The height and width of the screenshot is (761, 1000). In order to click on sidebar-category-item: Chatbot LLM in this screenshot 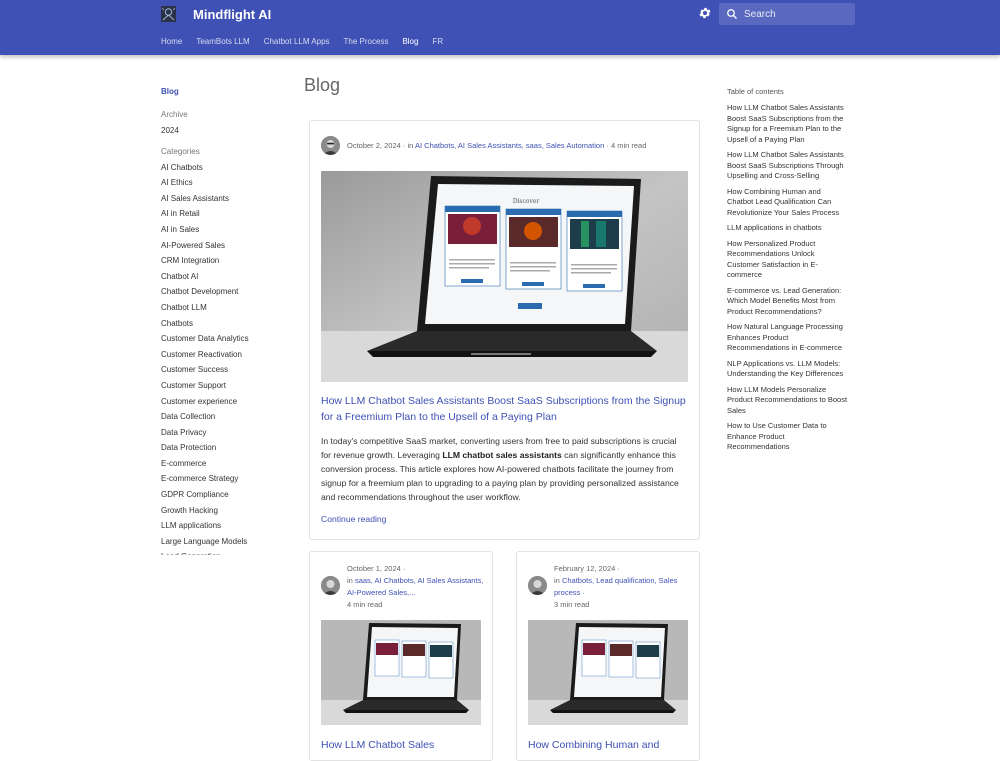, I will do `click(226, 309)`.